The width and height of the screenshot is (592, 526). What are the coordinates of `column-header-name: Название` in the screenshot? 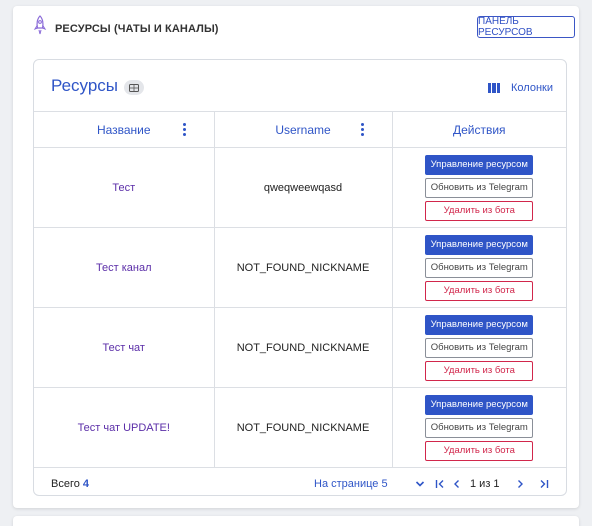 It's located at (124, 129).